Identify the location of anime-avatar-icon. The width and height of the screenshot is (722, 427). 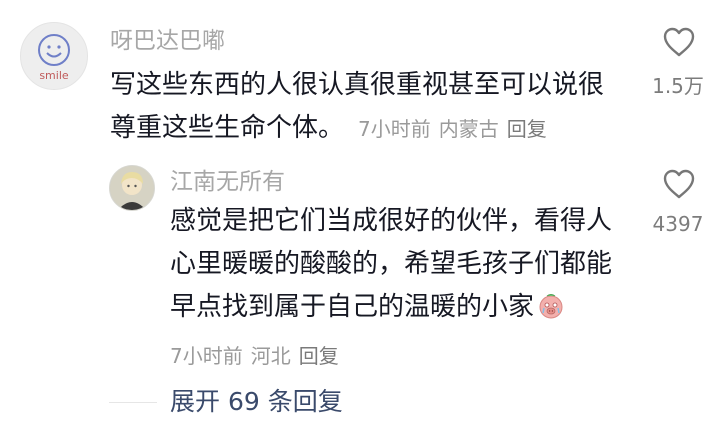
(132, 188).